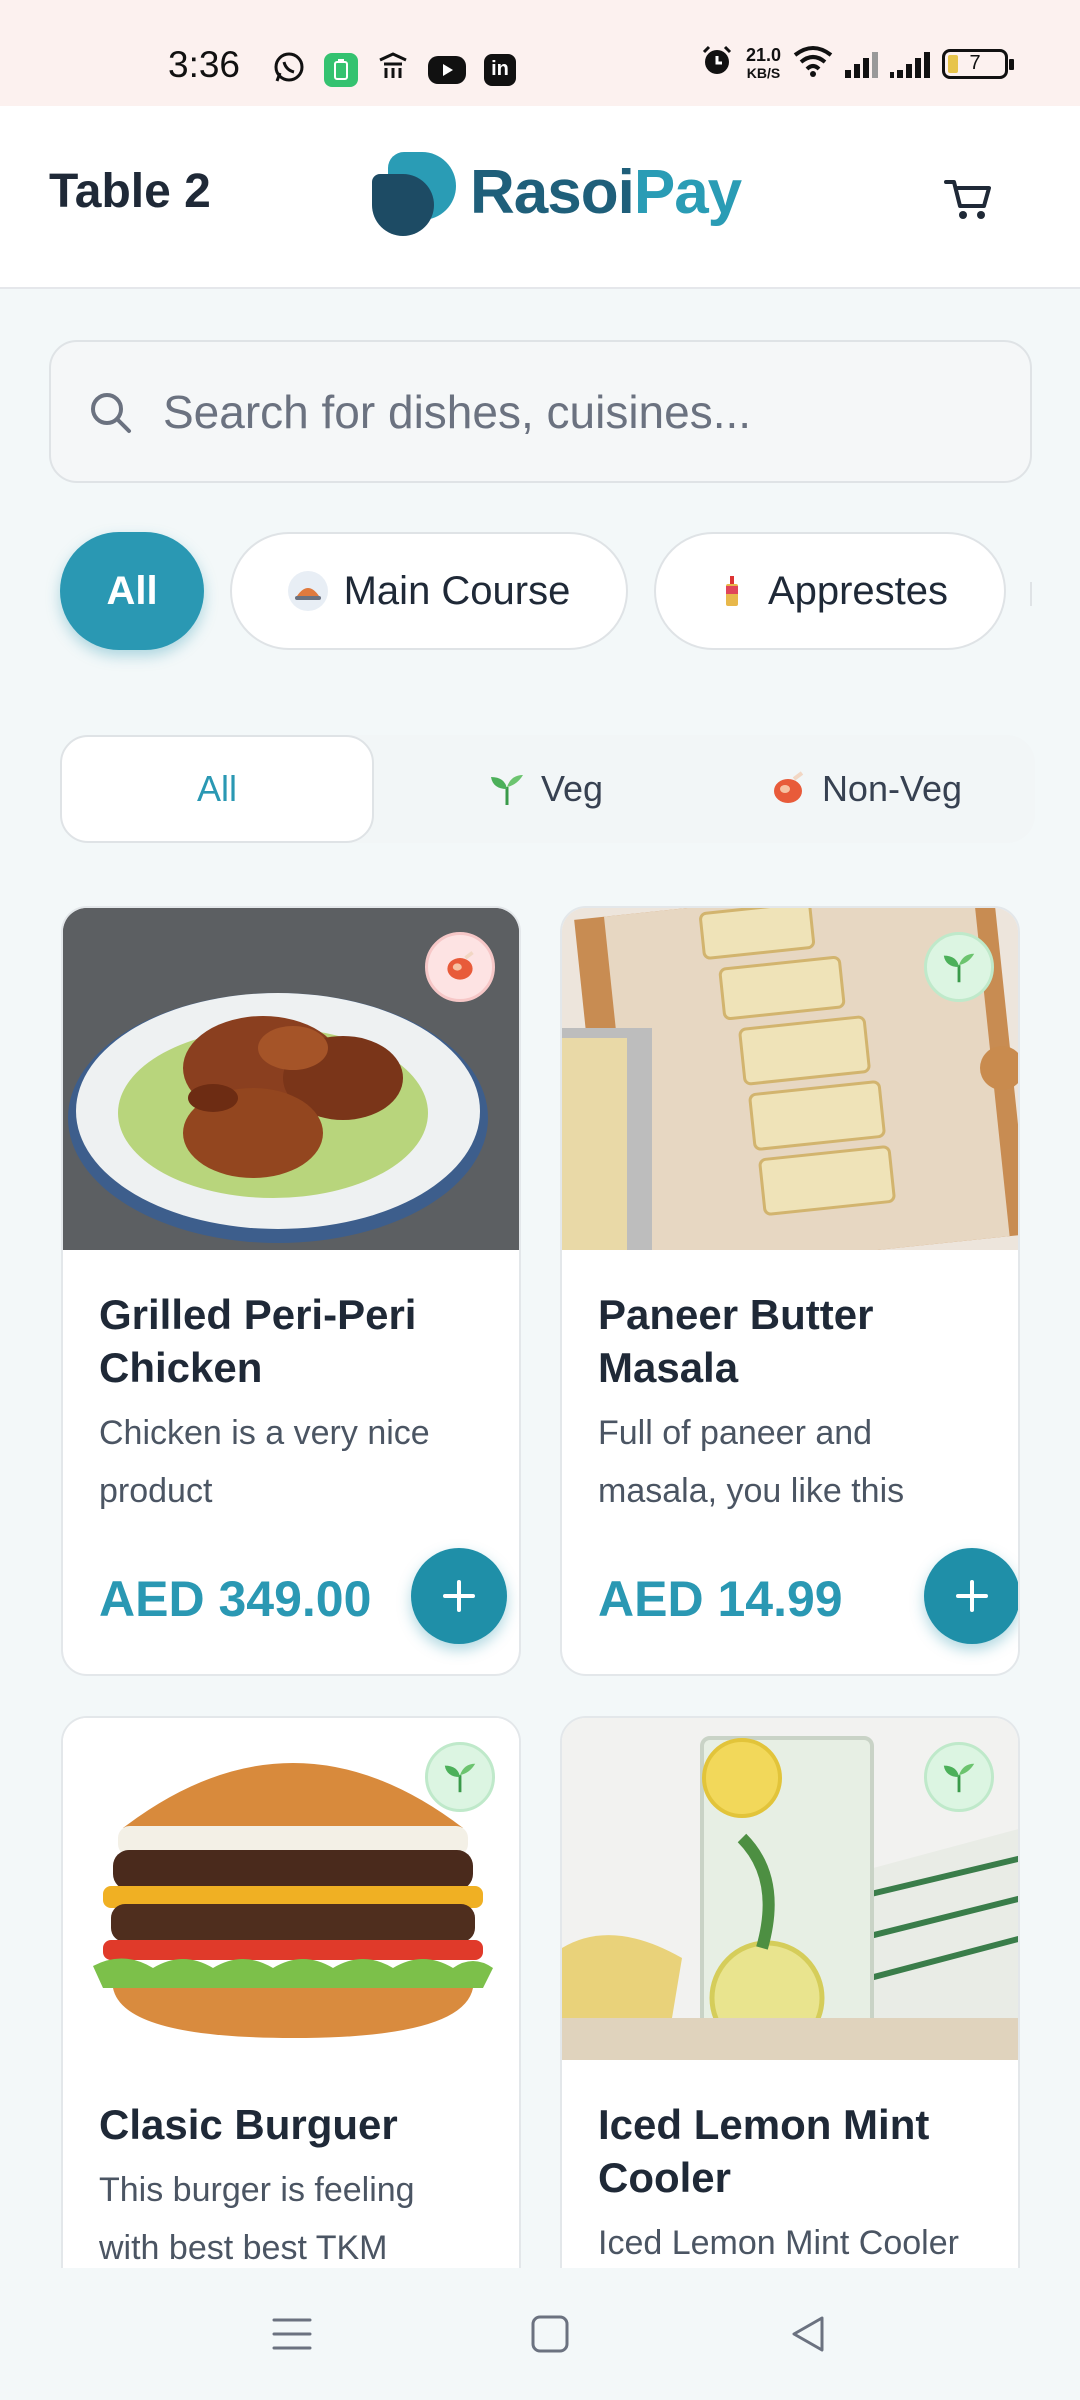  I want to click on diet-filter-all: All, so click(217, 789).